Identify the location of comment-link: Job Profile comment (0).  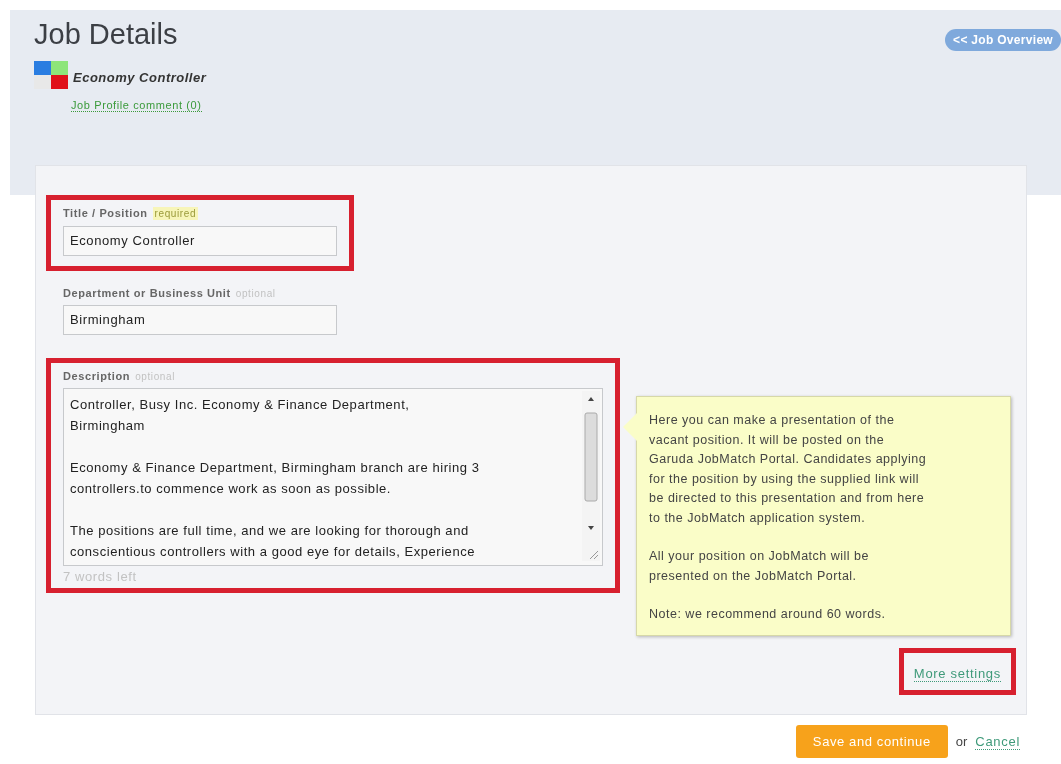
(136, 105).